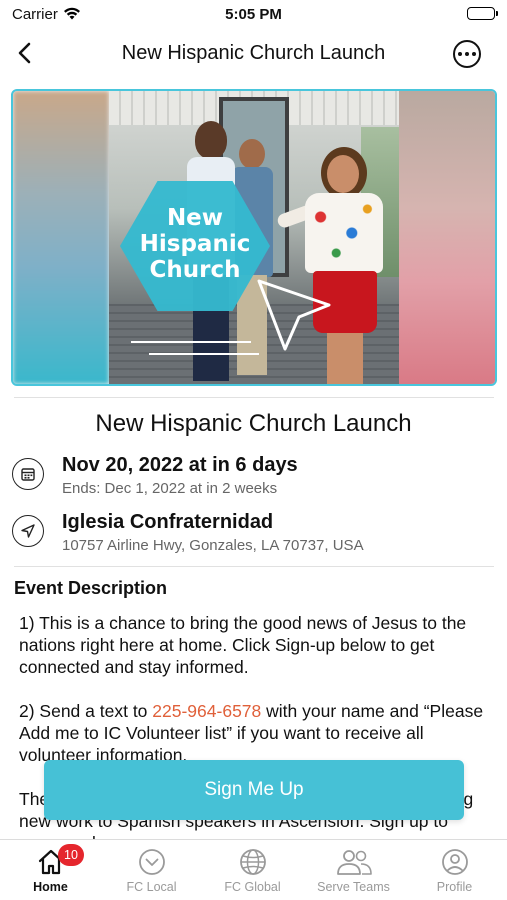 The height and width of the screenshot is (900, 507). Describe the element at coordinates (91, 588) in the screenshot. I see `description-heading: Event Description` at that location.